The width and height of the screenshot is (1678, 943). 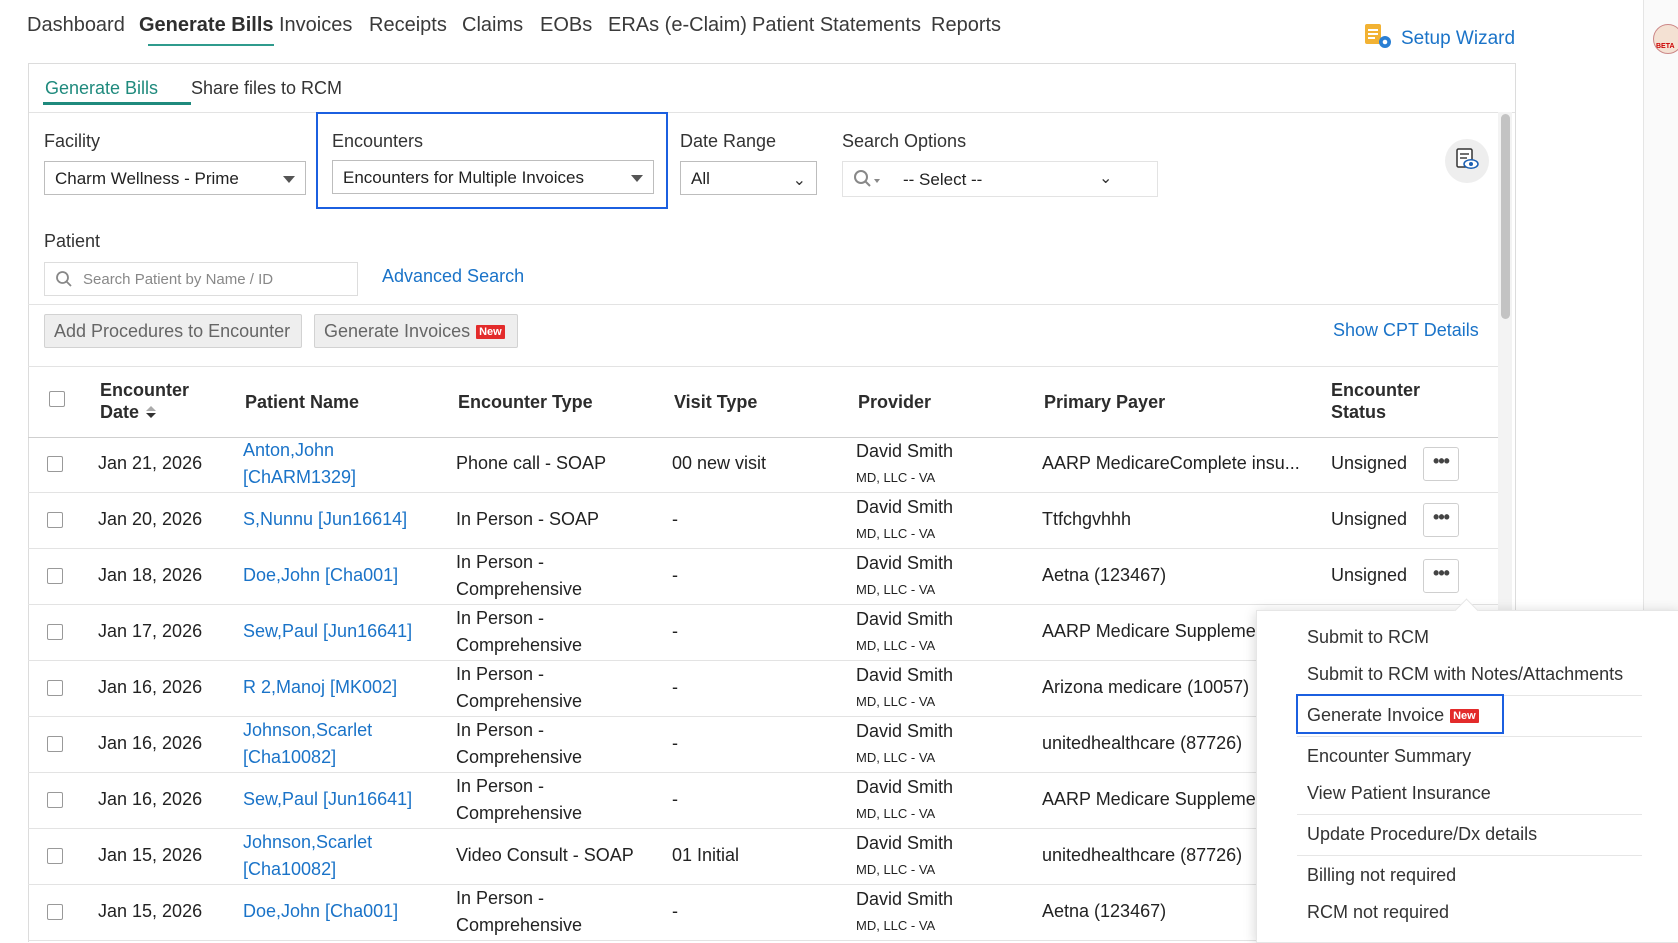 I want to click on encounter-type-line: Comprehensive, so click(x=519, y=757).